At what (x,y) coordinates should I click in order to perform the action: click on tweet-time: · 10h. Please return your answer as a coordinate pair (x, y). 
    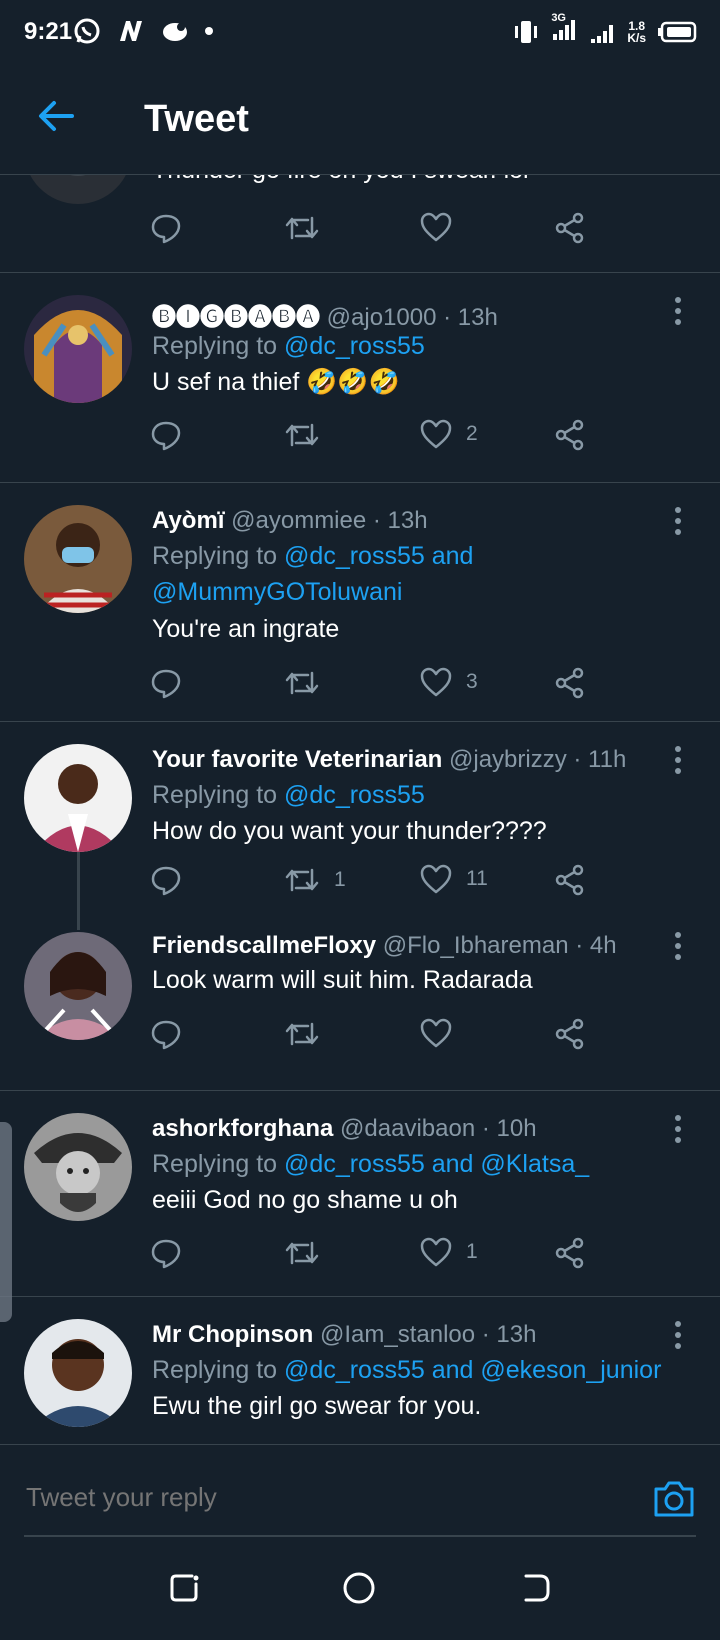
    Looking at the image, I should click on (509, 1128).